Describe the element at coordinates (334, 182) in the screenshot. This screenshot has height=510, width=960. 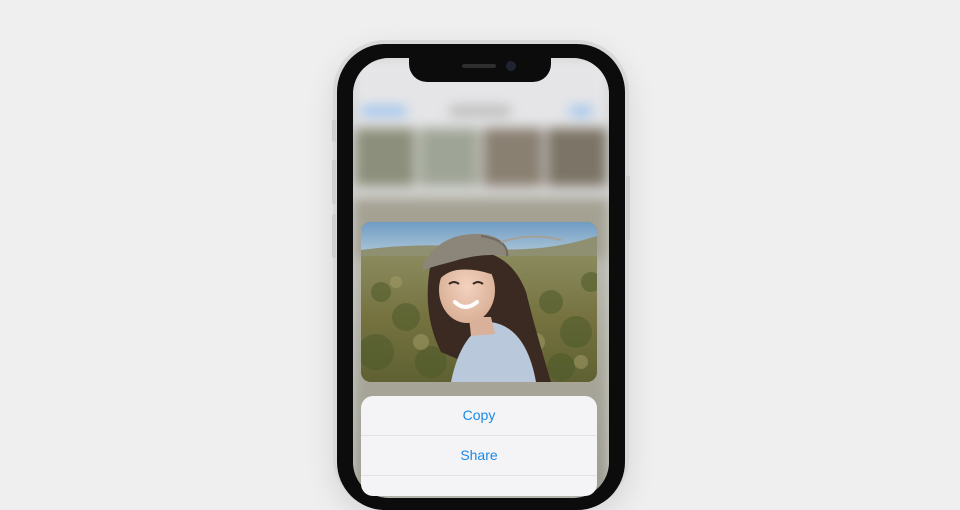
I see `volume-up-button` at that location.